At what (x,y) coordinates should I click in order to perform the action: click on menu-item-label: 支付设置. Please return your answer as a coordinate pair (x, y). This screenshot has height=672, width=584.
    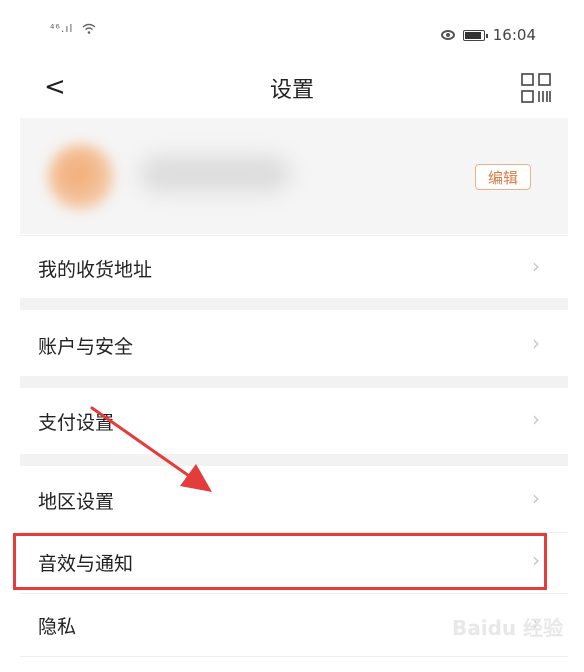
    Looking at the image, I should click on (76, 423).